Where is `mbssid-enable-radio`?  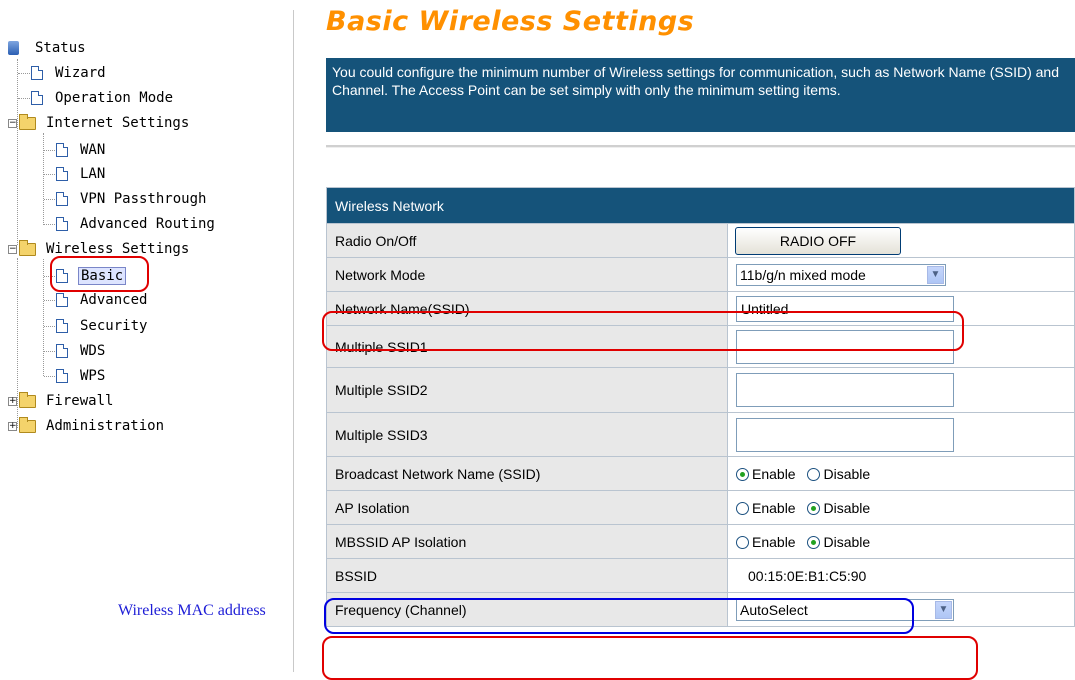
mbssid-enable-radio is located at coordinates (742, 542).